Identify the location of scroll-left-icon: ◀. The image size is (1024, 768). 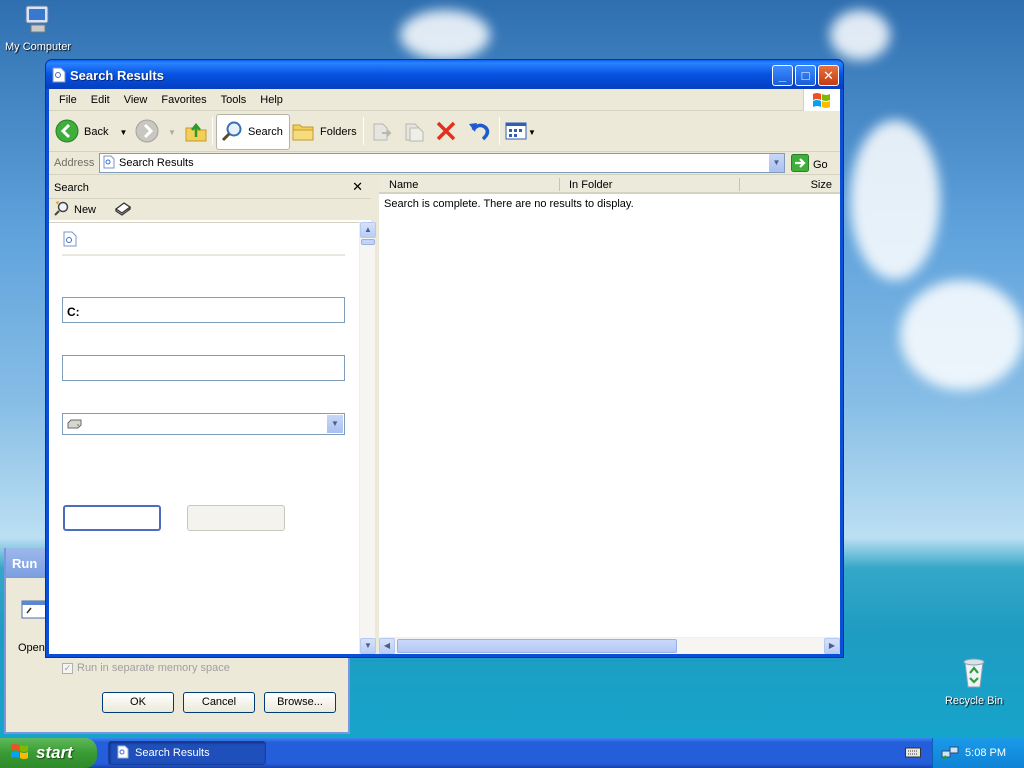
(387, 646).